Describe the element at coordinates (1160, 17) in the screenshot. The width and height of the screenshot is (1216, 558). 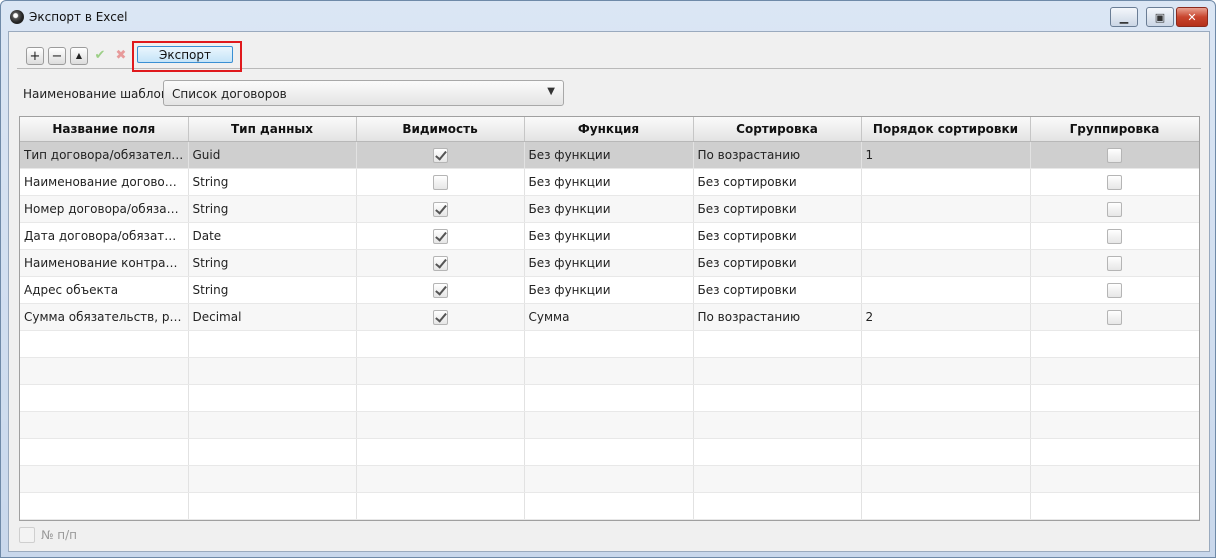
I see `maximize-button: ▣` at that location.